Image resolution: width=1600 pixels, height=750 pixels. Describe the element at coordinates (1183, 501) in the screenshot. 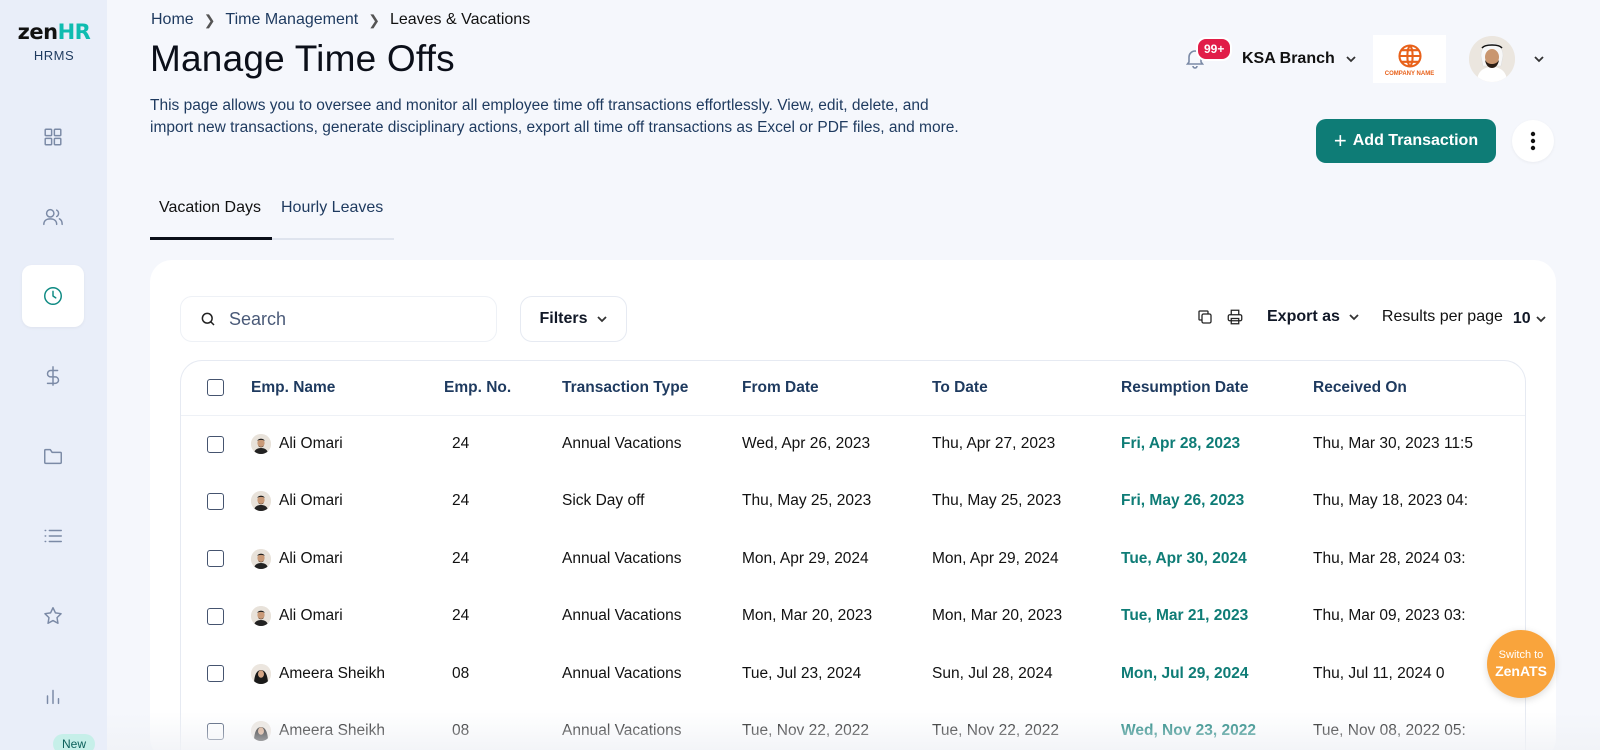

I see `resumption-date-cell: Fri, May 26, 2023` at that location.